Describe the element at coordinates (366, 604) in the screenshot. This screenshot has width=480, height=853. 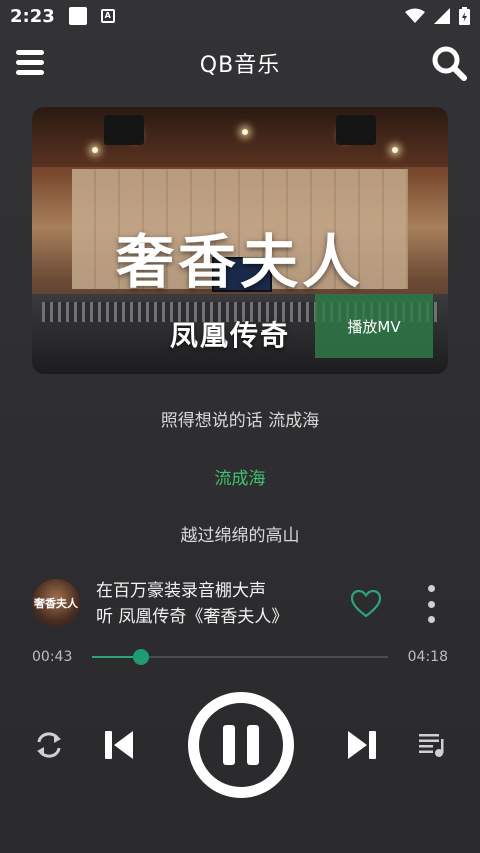
I see `heart-outline-icon` at that location.